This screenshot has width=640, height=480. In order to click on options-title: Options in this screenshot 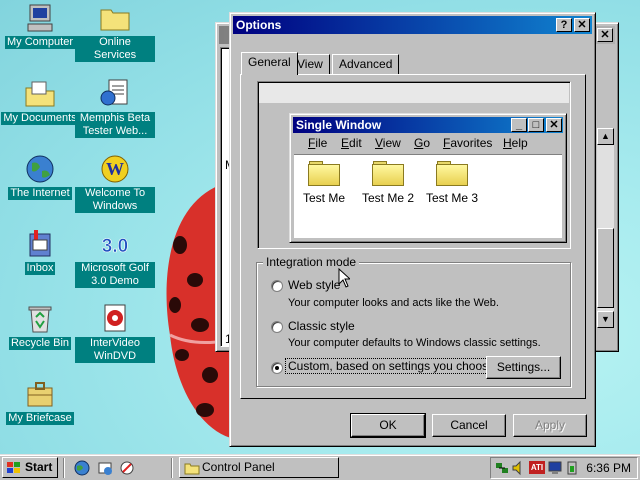, I will do `click(259, 25)`.